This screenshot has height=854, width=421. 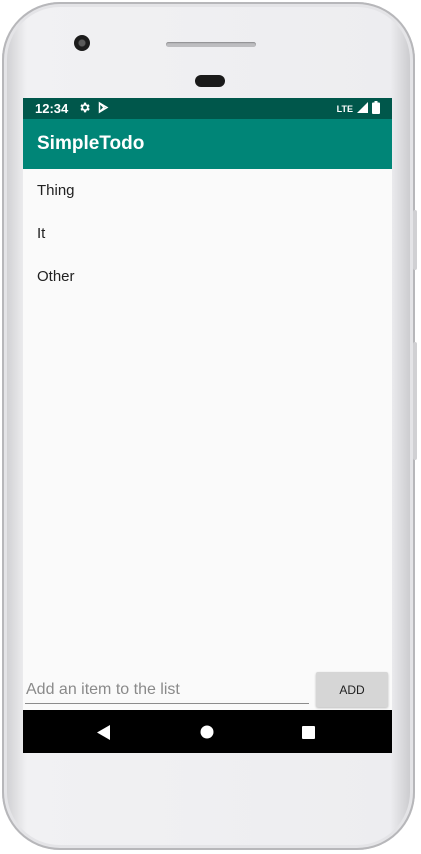 I want to click on list-item: It, so click(x=207, y=233).